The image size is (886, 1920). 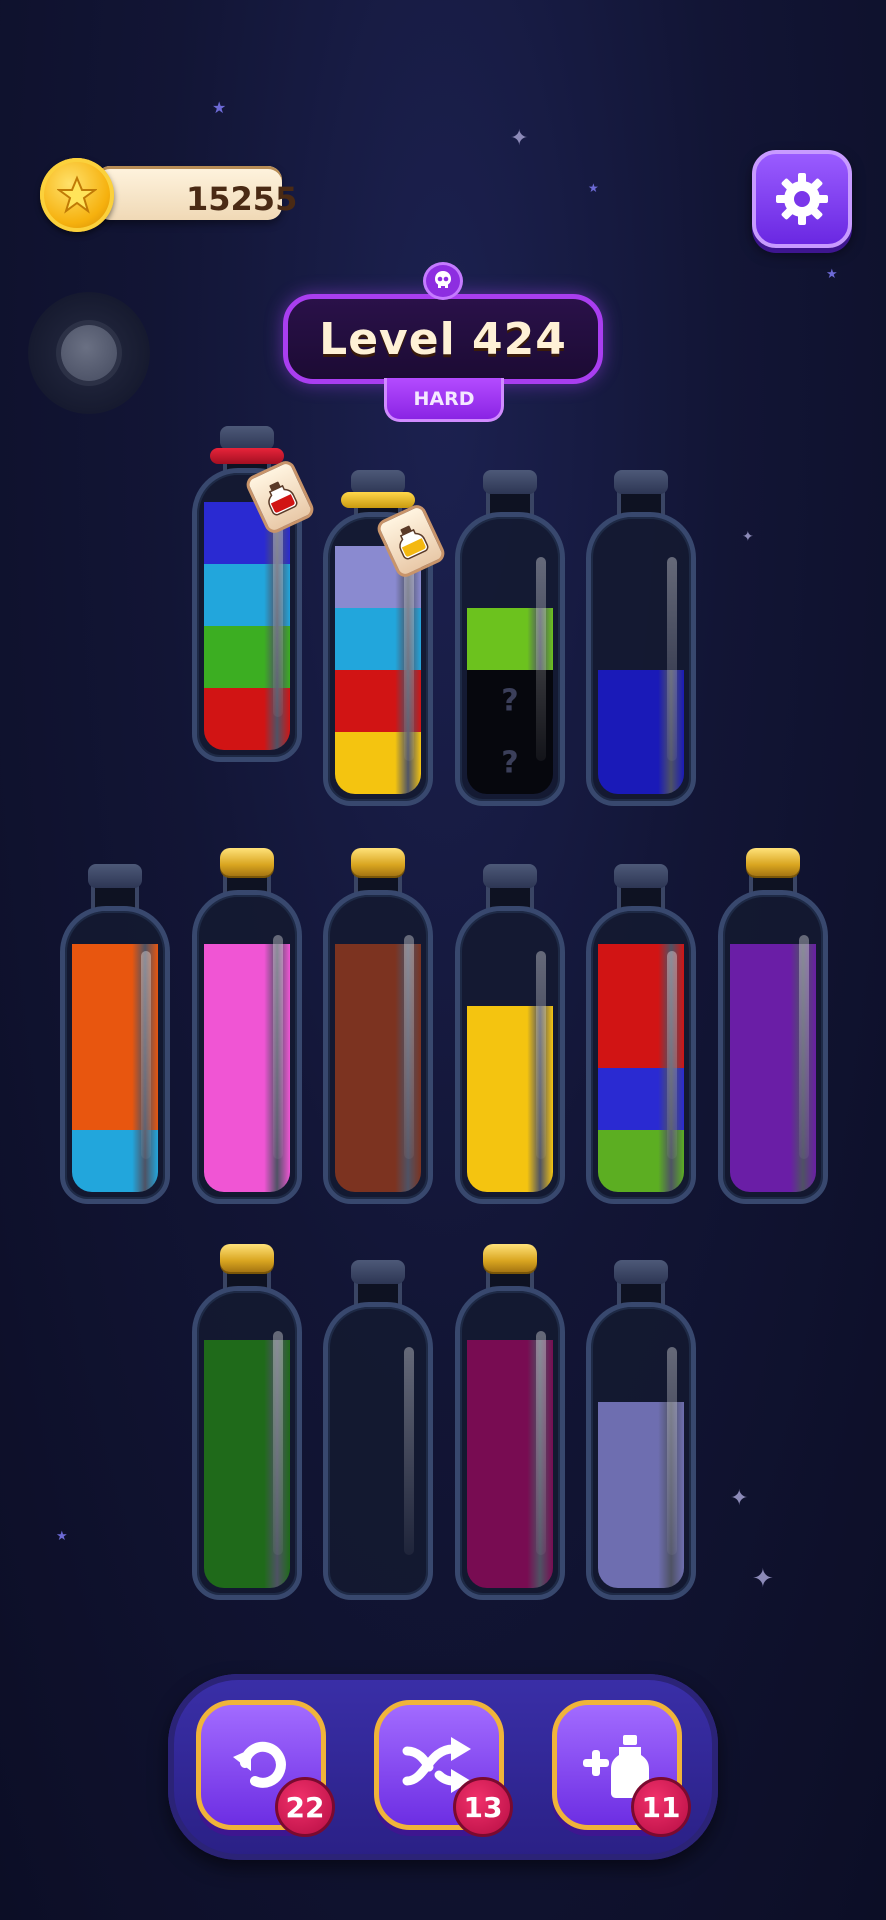 I want to click on coin-value: 15255, so click(x=242, y=199).